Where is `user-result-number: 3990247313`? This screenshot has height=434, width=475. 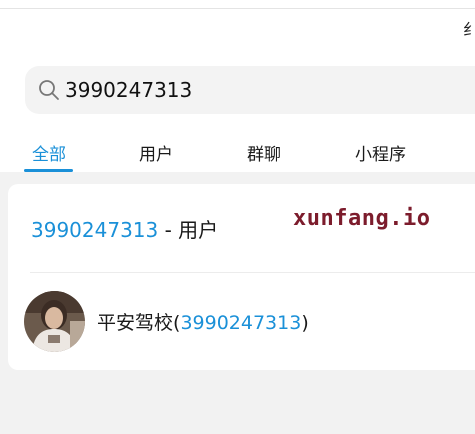
user-result-number: 3990247313 is located at coordinates (95, 230).